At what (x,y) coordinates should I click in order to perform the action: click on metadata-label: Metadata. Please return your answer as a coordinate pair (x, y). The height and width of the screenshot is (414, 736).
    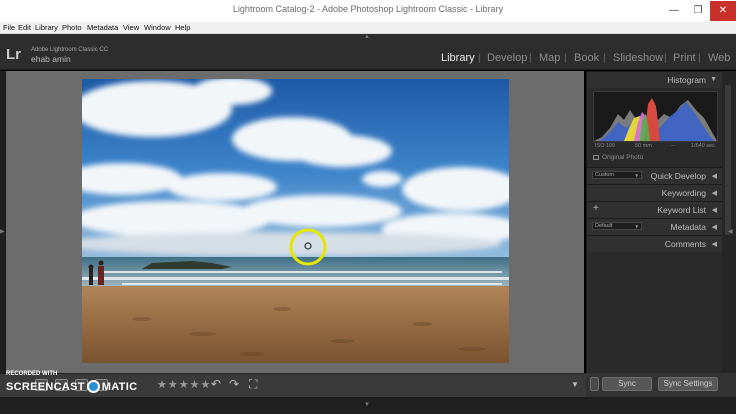
    Looking at the image, I should click on (688, 227).